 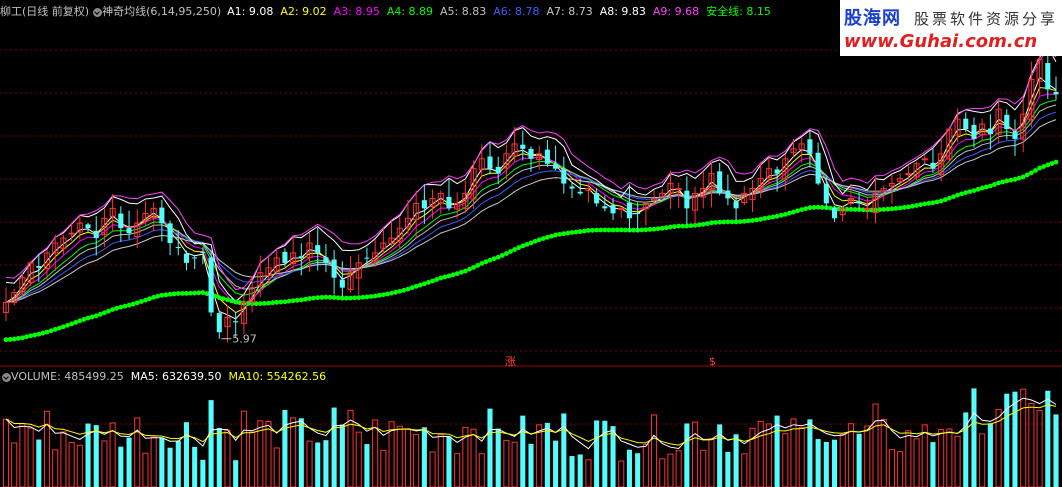 I want to click on volume-menu-icon, so click(x=6, y=377).